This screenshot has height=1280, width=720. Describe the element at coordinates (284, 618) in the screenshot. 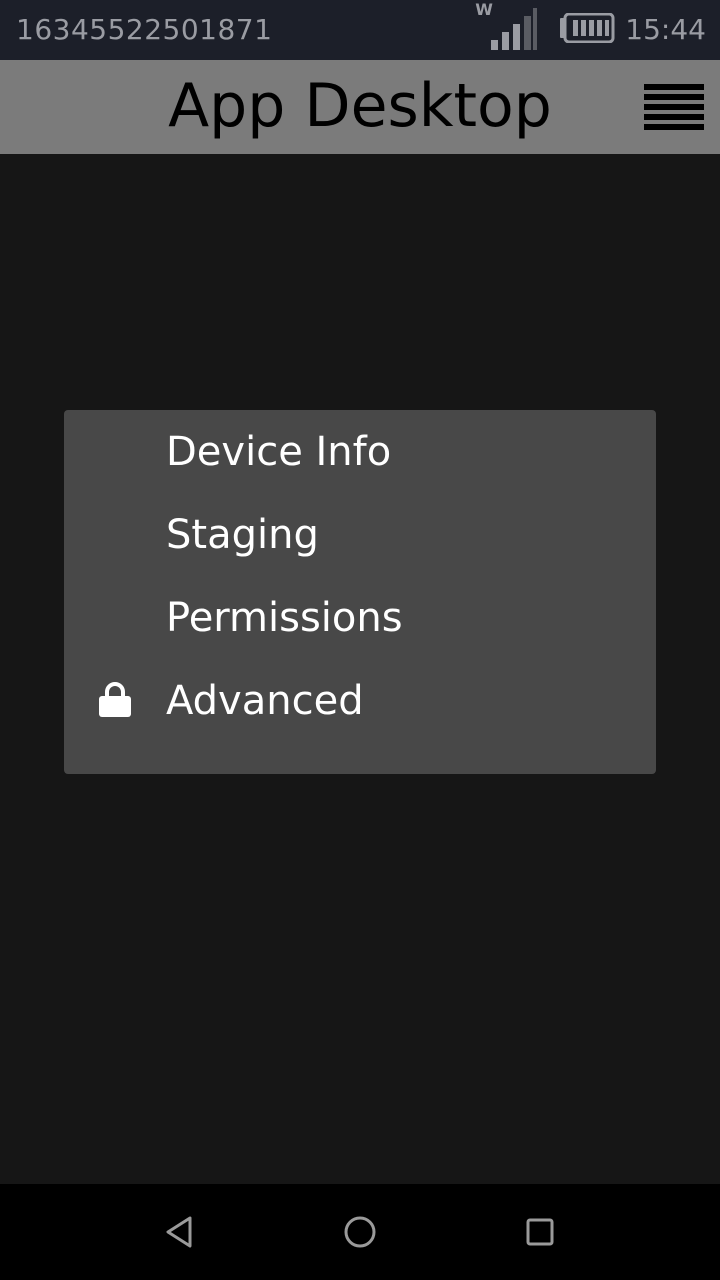

I see `menu-item-label: Permissions` at that location.